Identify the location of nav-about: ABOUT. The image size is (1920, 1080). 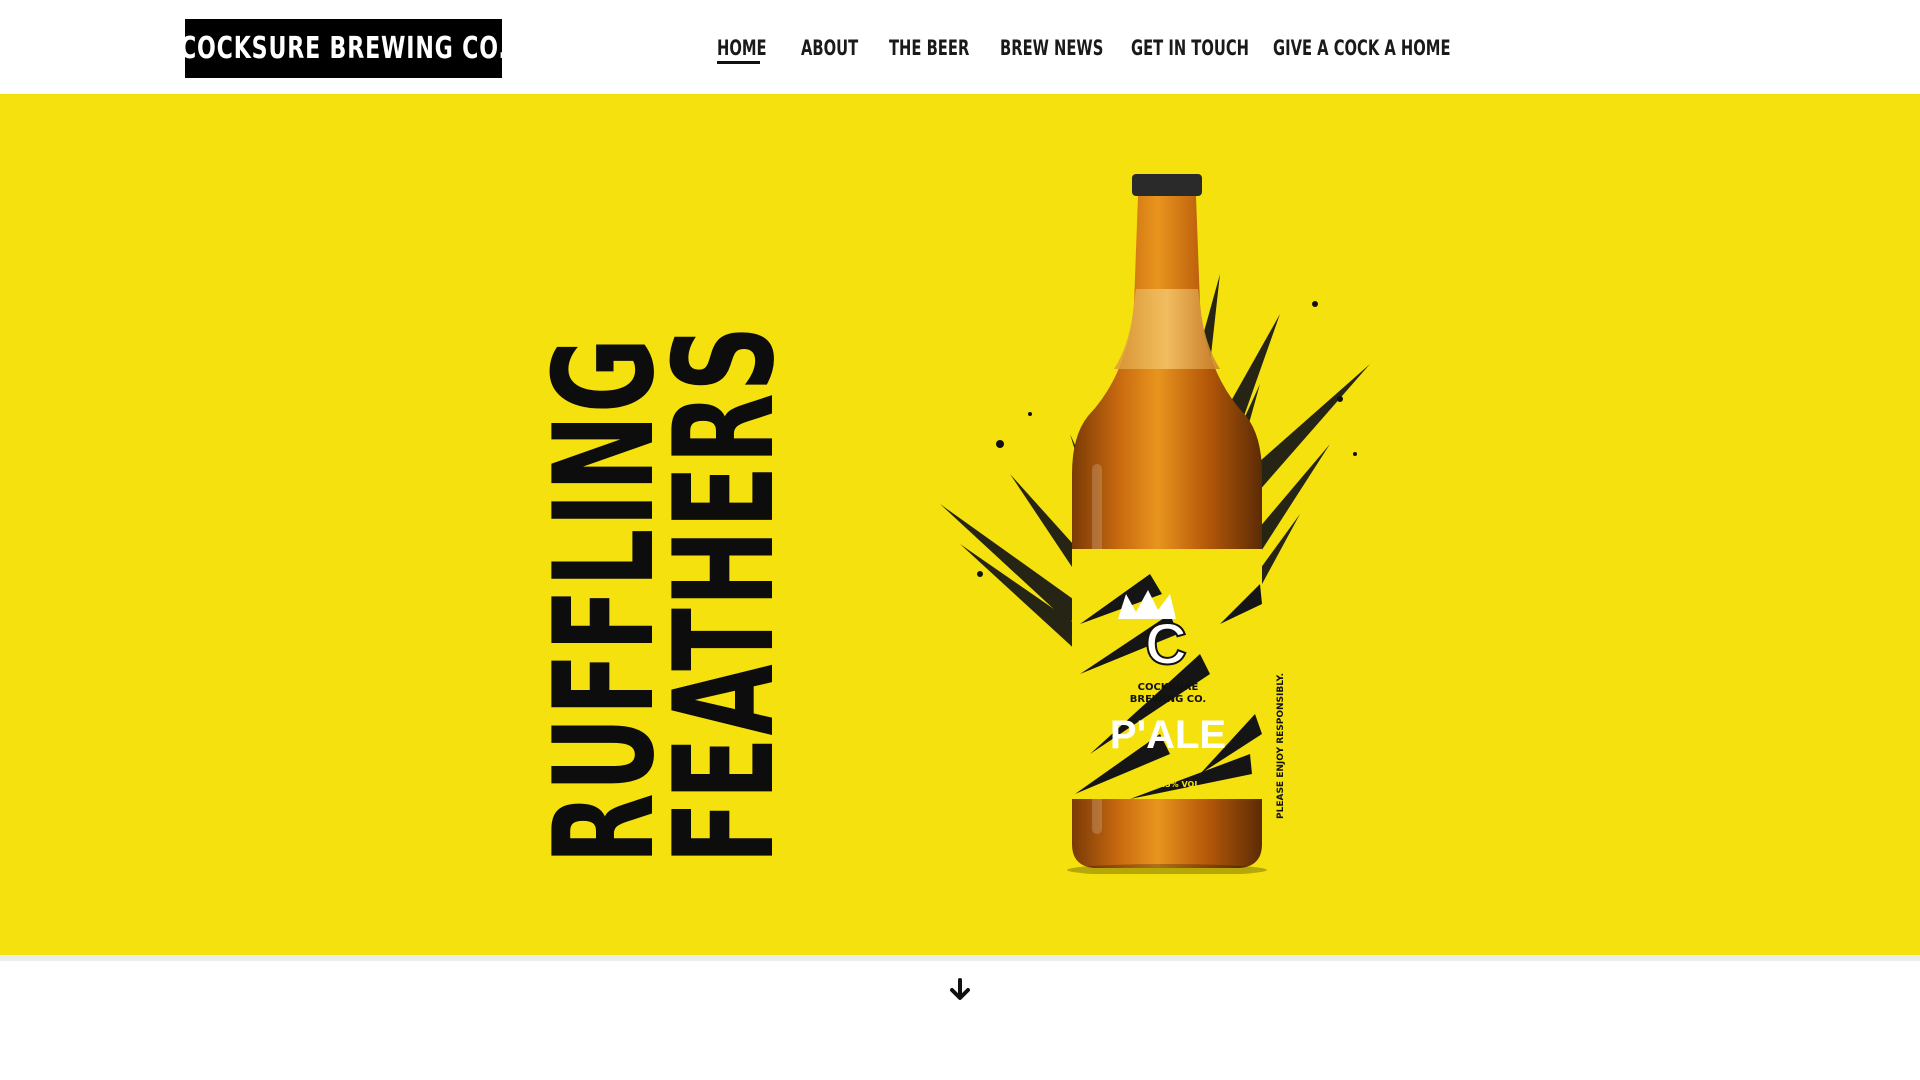
(837, 48).